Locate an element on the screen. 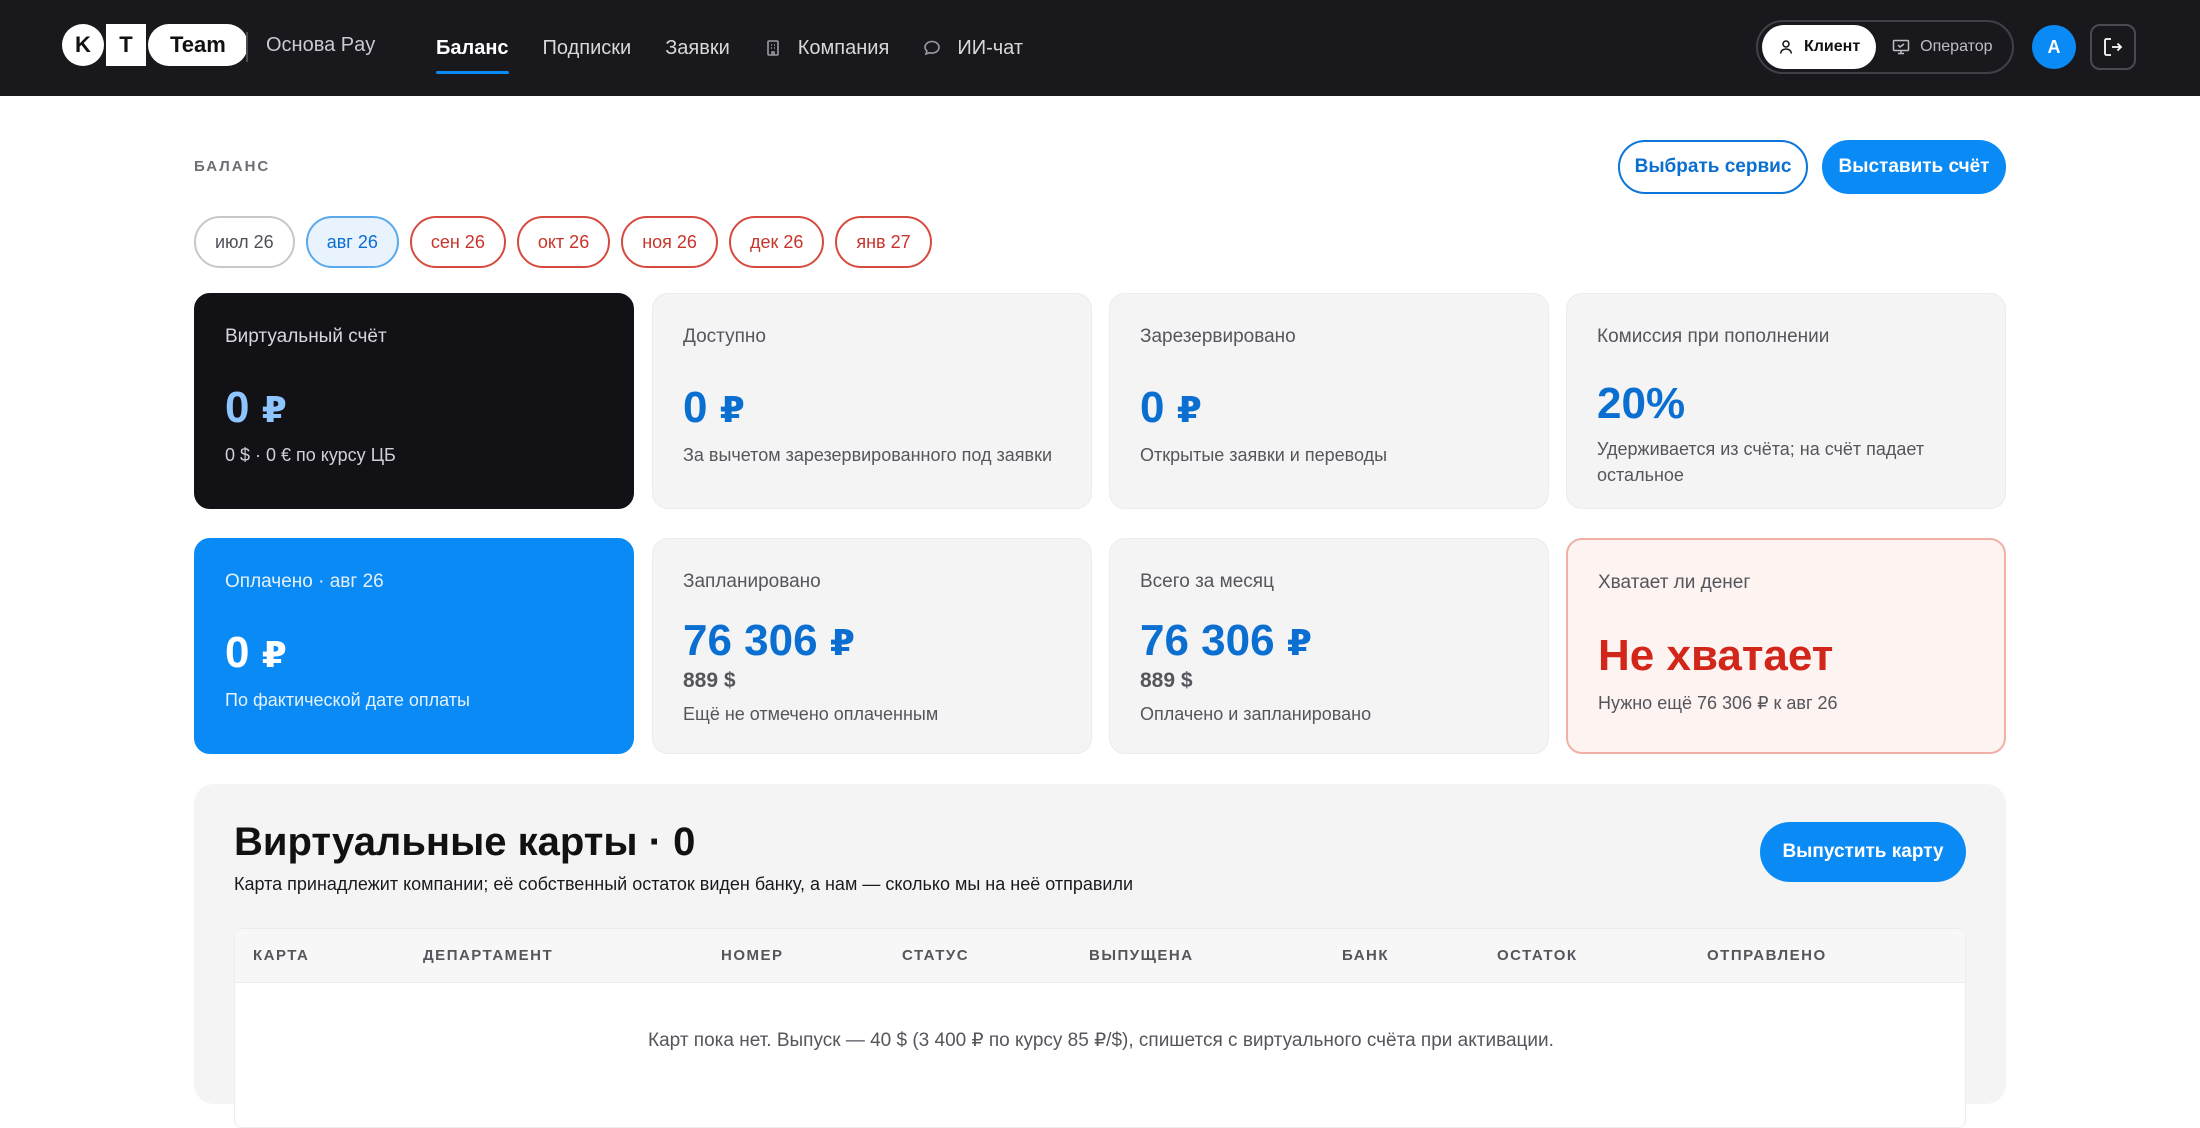 The width and height of the screenshot is (2200, 1128). nav-item-company: Компания is located at coordinates (827, 48).